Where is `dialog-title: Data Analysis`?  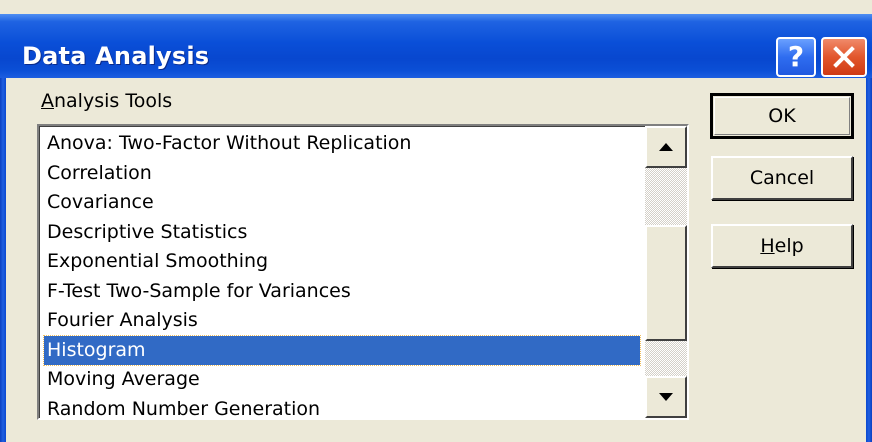 dialog-title: Data Analysis is located at coordinates (116, 56).